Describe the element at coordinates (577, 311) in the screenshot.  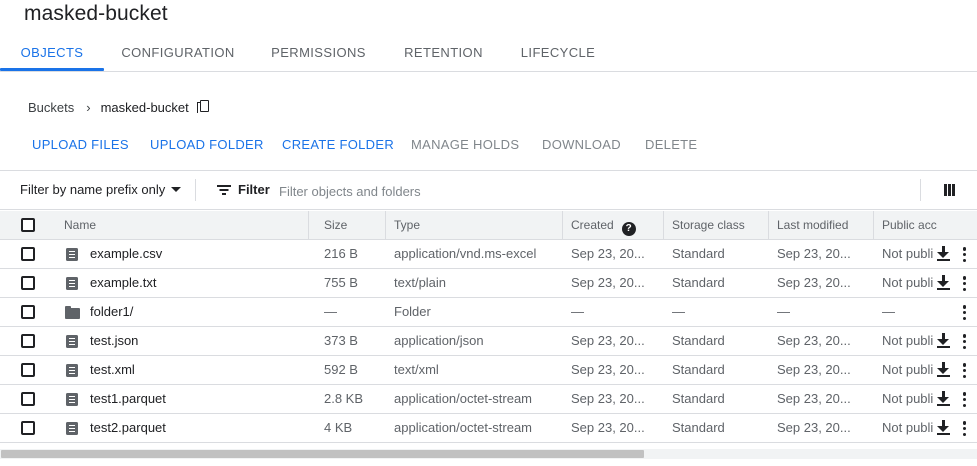
I see `cell-created: —` at that location.